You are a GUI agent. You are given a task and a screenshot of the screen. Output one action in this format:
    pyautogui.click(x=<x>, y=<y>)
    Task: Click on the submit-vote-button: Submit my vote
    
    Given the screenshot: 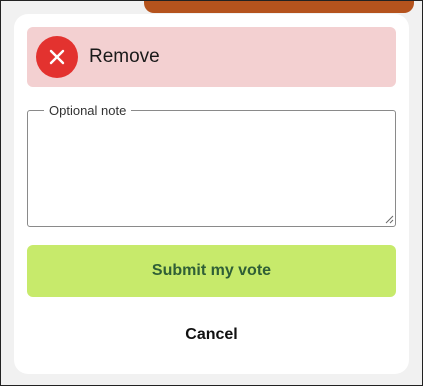 What is the action you would take?
    pyautogui.click(x=211, y=271)
    